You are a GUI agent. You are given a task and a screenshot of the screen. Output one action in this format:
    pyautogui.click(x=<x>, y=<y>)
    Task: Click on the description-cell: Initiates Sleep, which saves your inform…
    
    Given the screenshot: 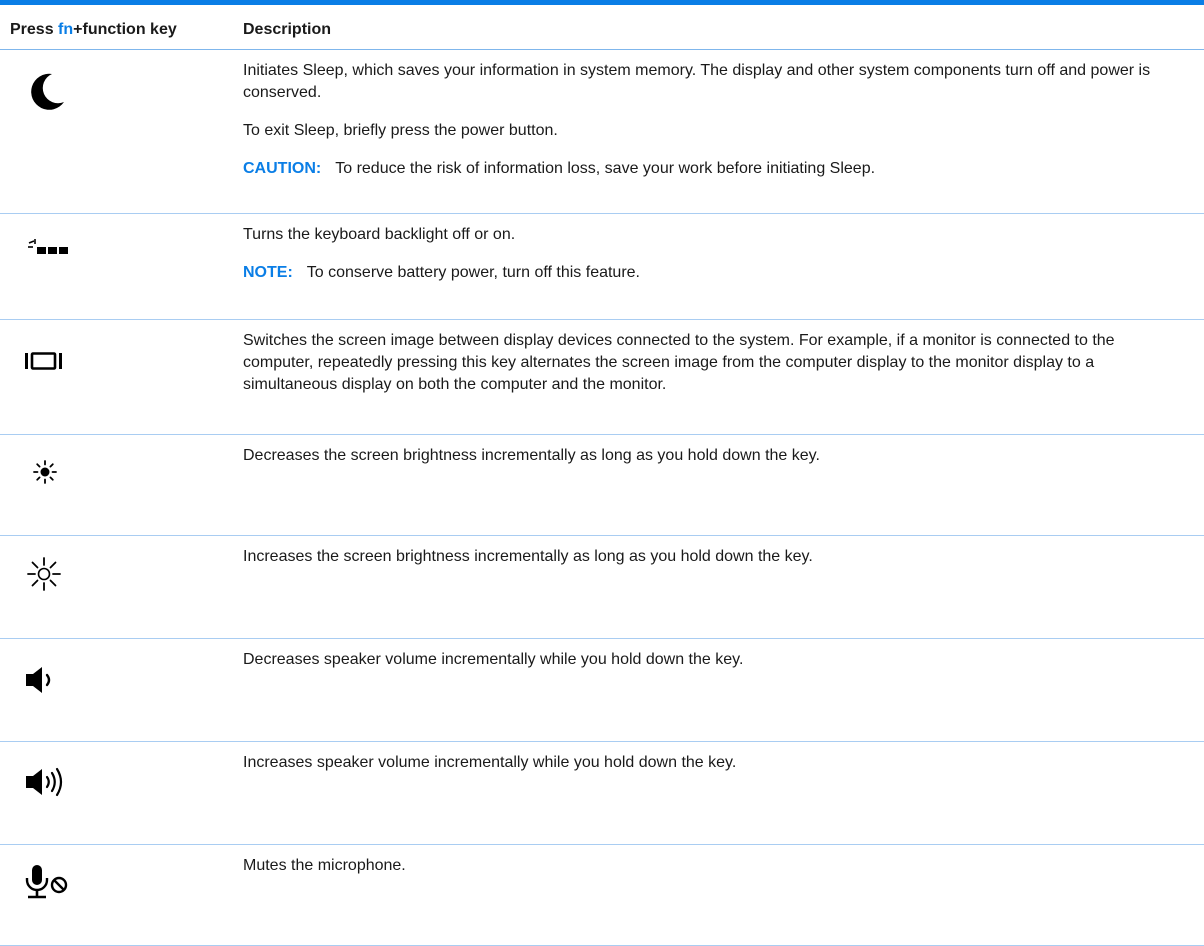 What is the action you would take?
    pyautogui.click(x=715, y=131)
    